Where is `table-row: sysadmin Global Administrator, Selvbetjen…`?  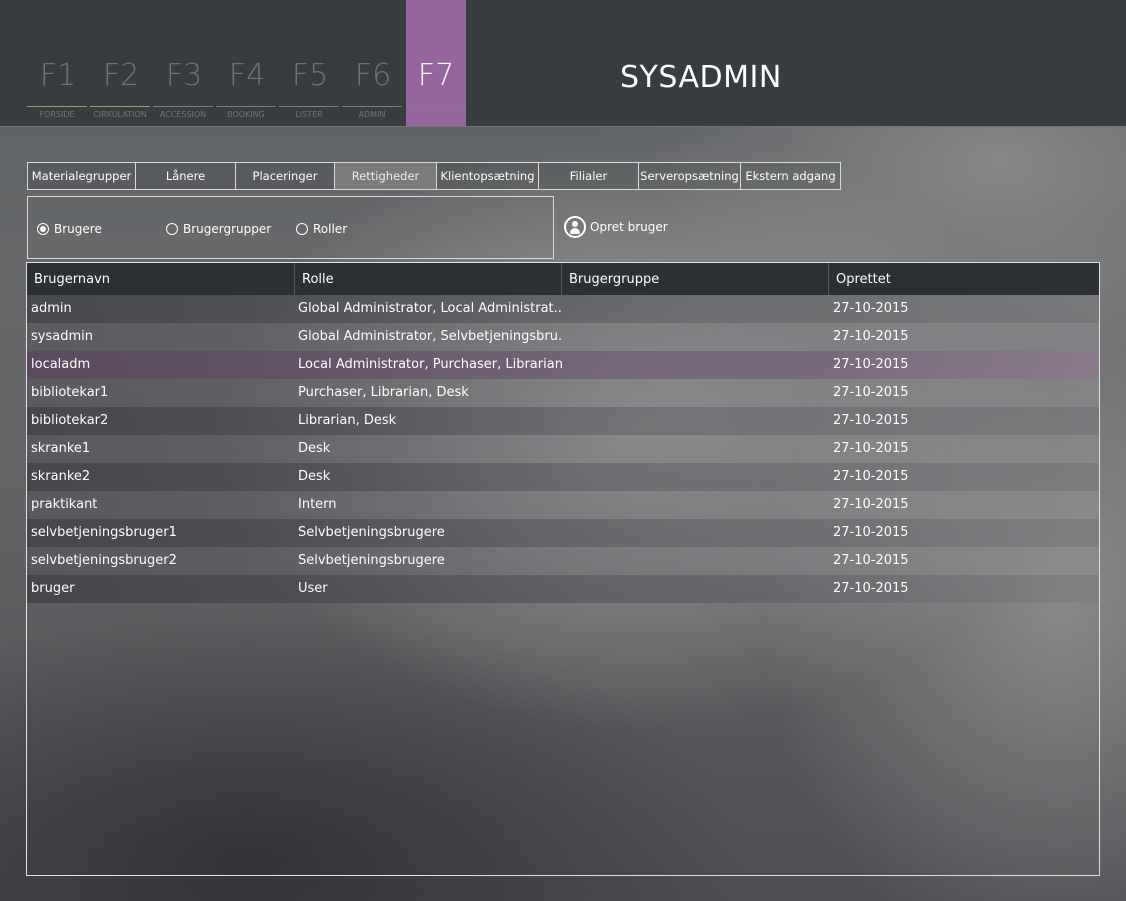
table-row: sysadmin Global Administrator, Selvbetjen… is located at coordinates (563, 337).